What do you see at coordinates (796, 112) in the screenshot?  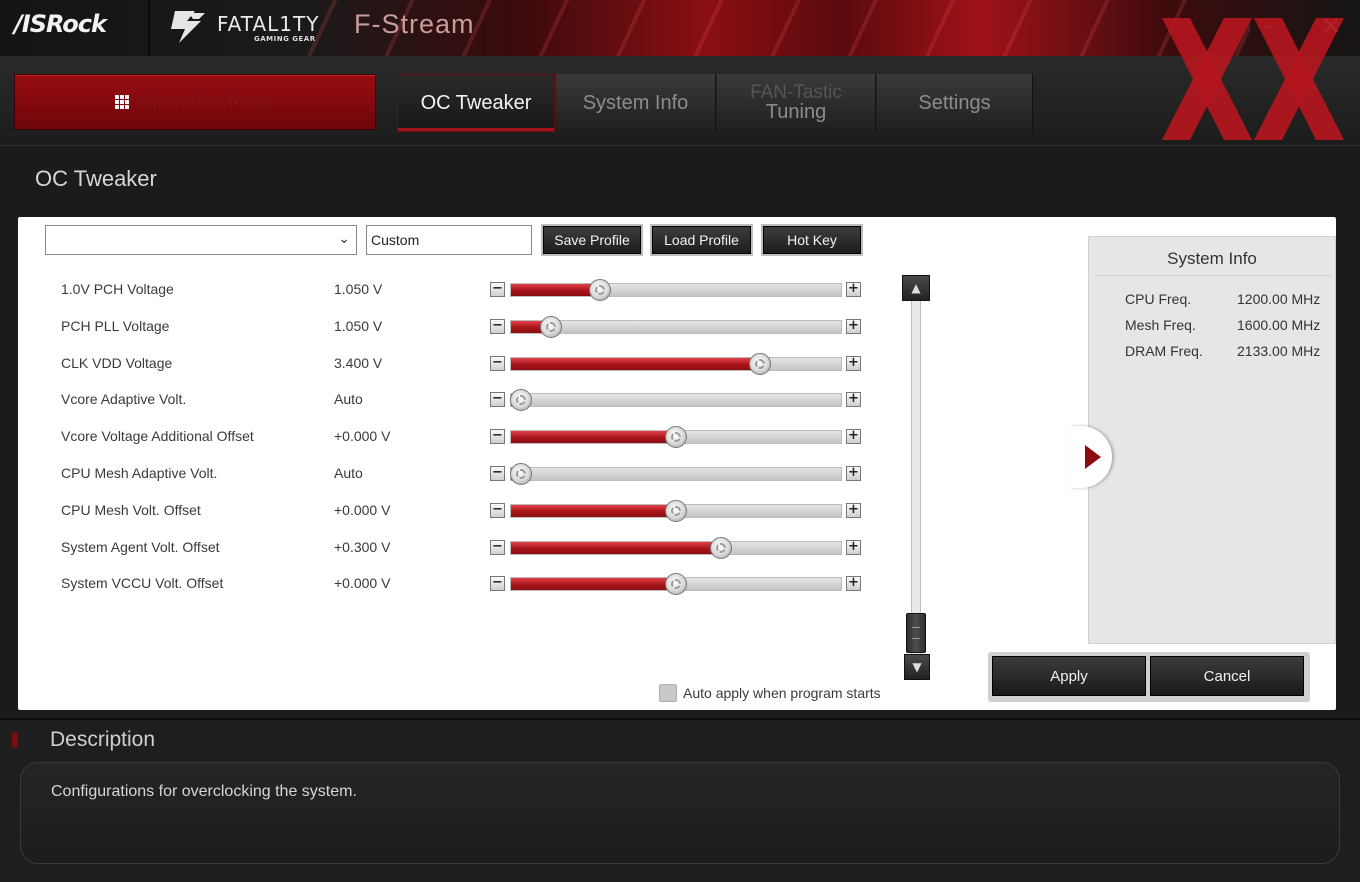 I see `tab-fan-label-line2: Tuning` at bounding box center [796, 112].